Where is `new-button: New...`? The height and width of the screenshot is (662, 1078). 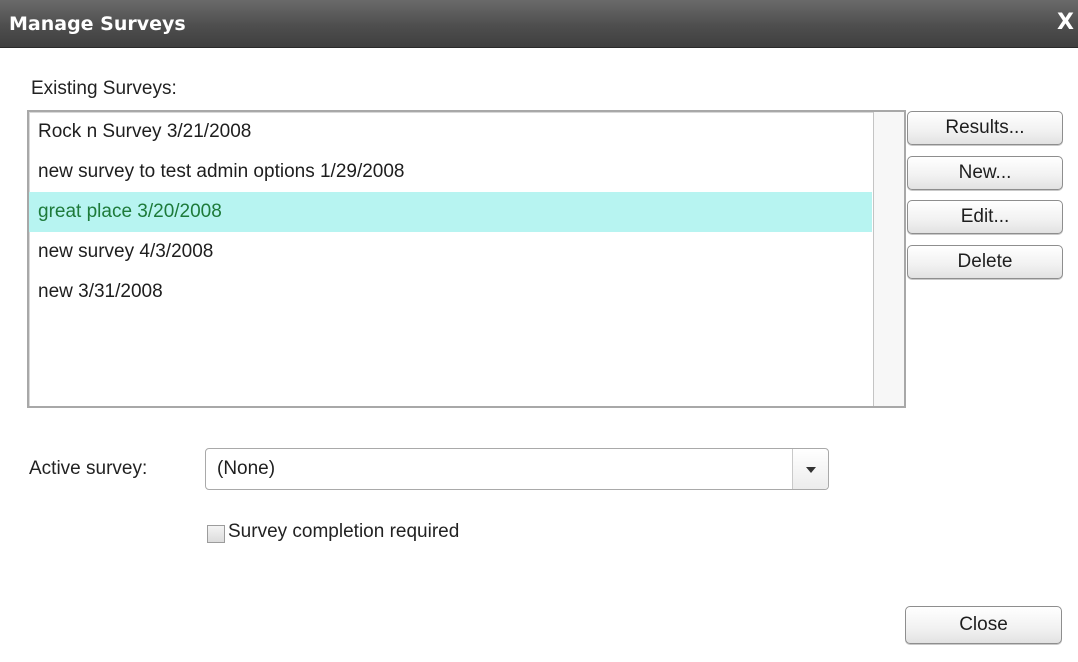 new-button: New... is located at coordinates (985, 173).